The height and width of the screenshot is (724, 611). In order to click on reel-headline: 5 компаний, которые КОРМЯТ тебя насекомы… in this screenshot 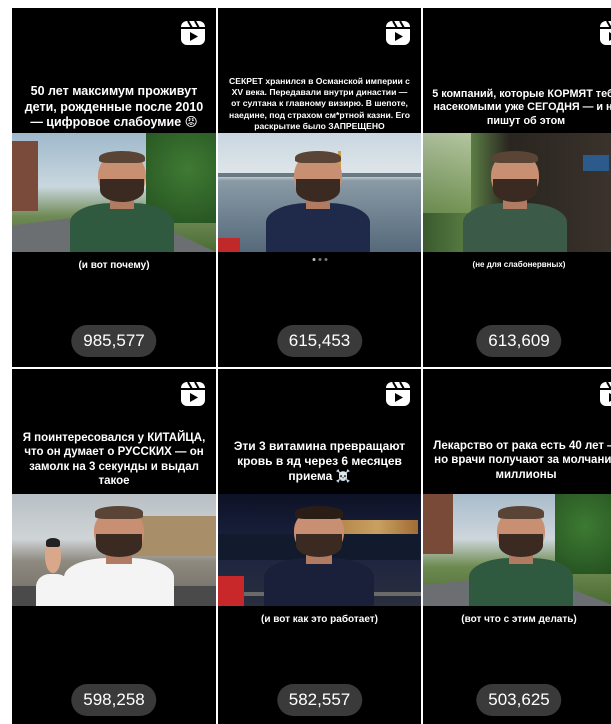, I will do `click(521, 107)`.